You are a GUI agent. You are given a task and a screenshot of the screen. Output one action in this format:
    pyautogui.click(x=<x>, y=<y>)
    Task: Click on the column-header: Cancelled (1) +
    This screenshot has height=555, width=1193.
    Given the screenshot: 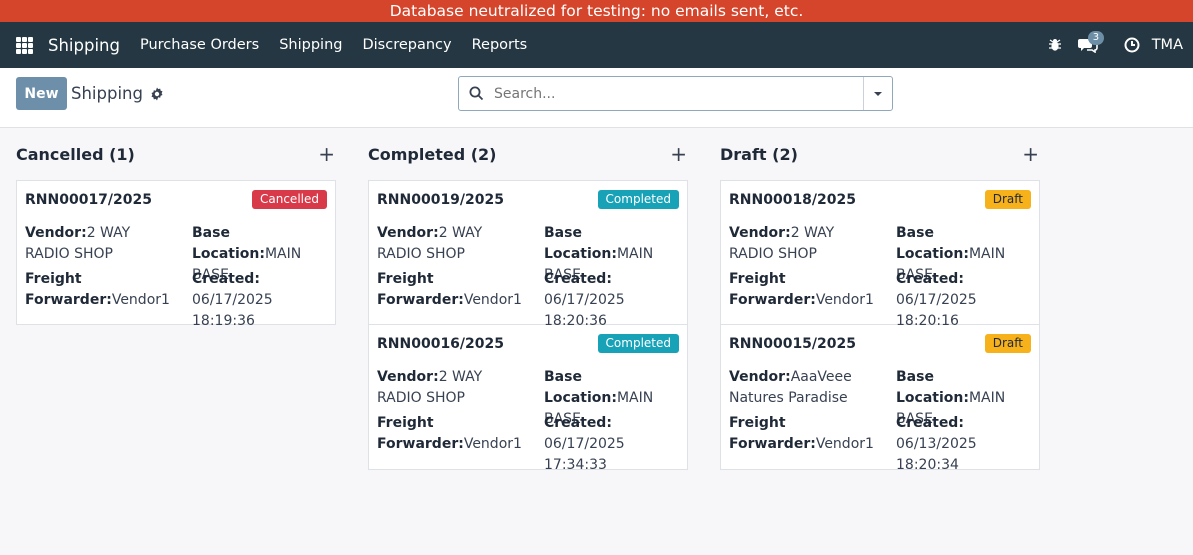 What is the action you would take?
    pyautogui.click(x=176, y=154)
    